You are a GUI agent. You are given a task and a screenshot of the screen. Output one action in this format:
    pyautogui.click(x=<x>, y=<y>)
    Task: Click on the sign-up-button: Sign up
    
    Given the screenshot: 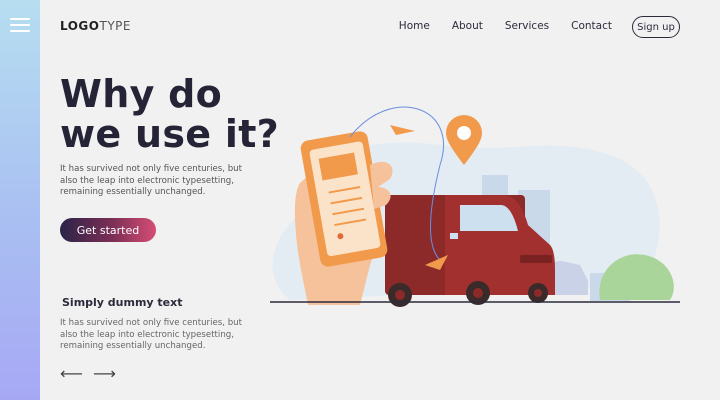 What is the action you would take?
    pyautogui.click(x=656, y=27)
    